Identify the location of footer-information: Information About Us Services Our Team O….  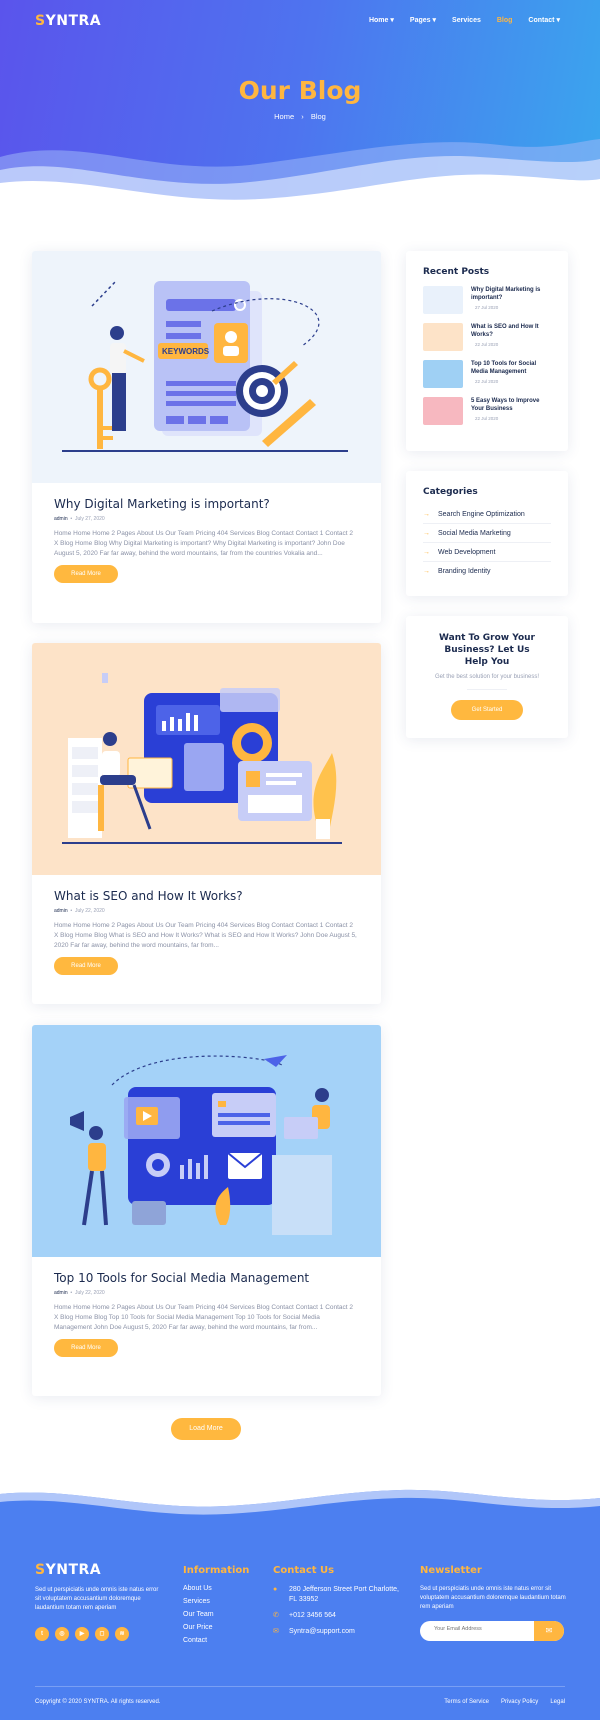
(218, 1604).